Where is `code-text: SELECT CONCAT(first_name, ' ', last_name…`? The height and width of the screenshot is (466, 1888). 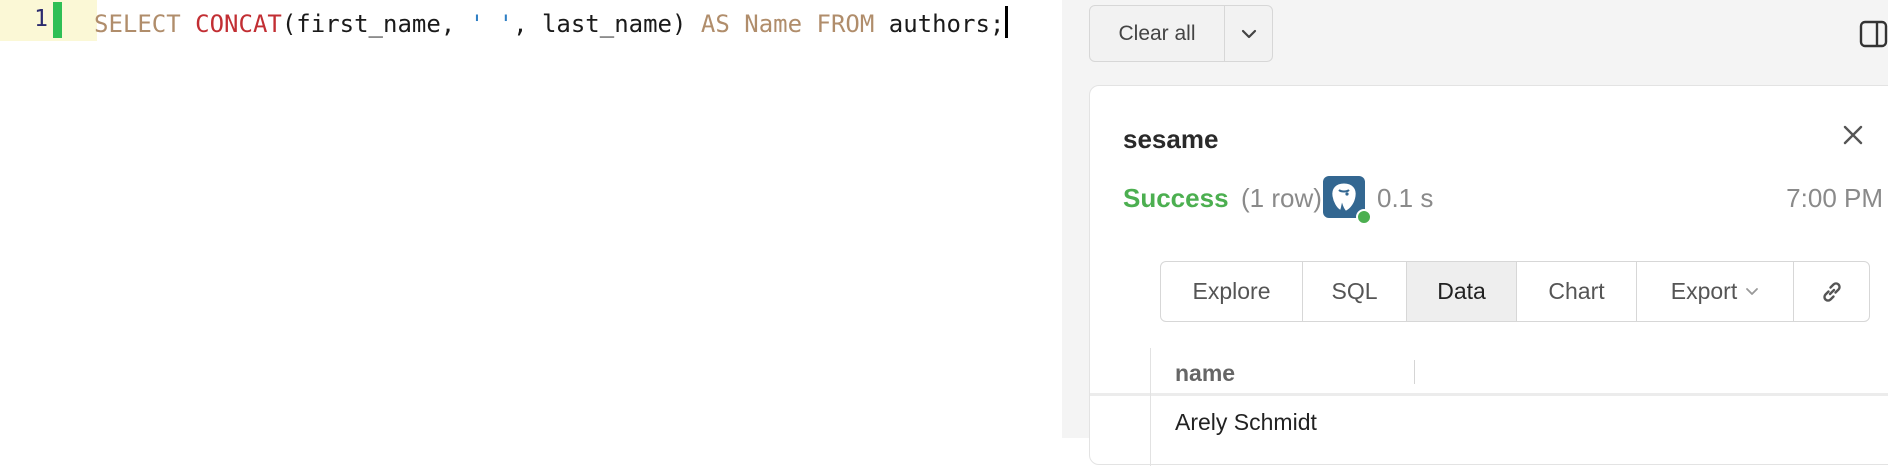
code-text: SELECT CONCAT(first_name, ' ', last_name… is located at coordinates (551, 22).